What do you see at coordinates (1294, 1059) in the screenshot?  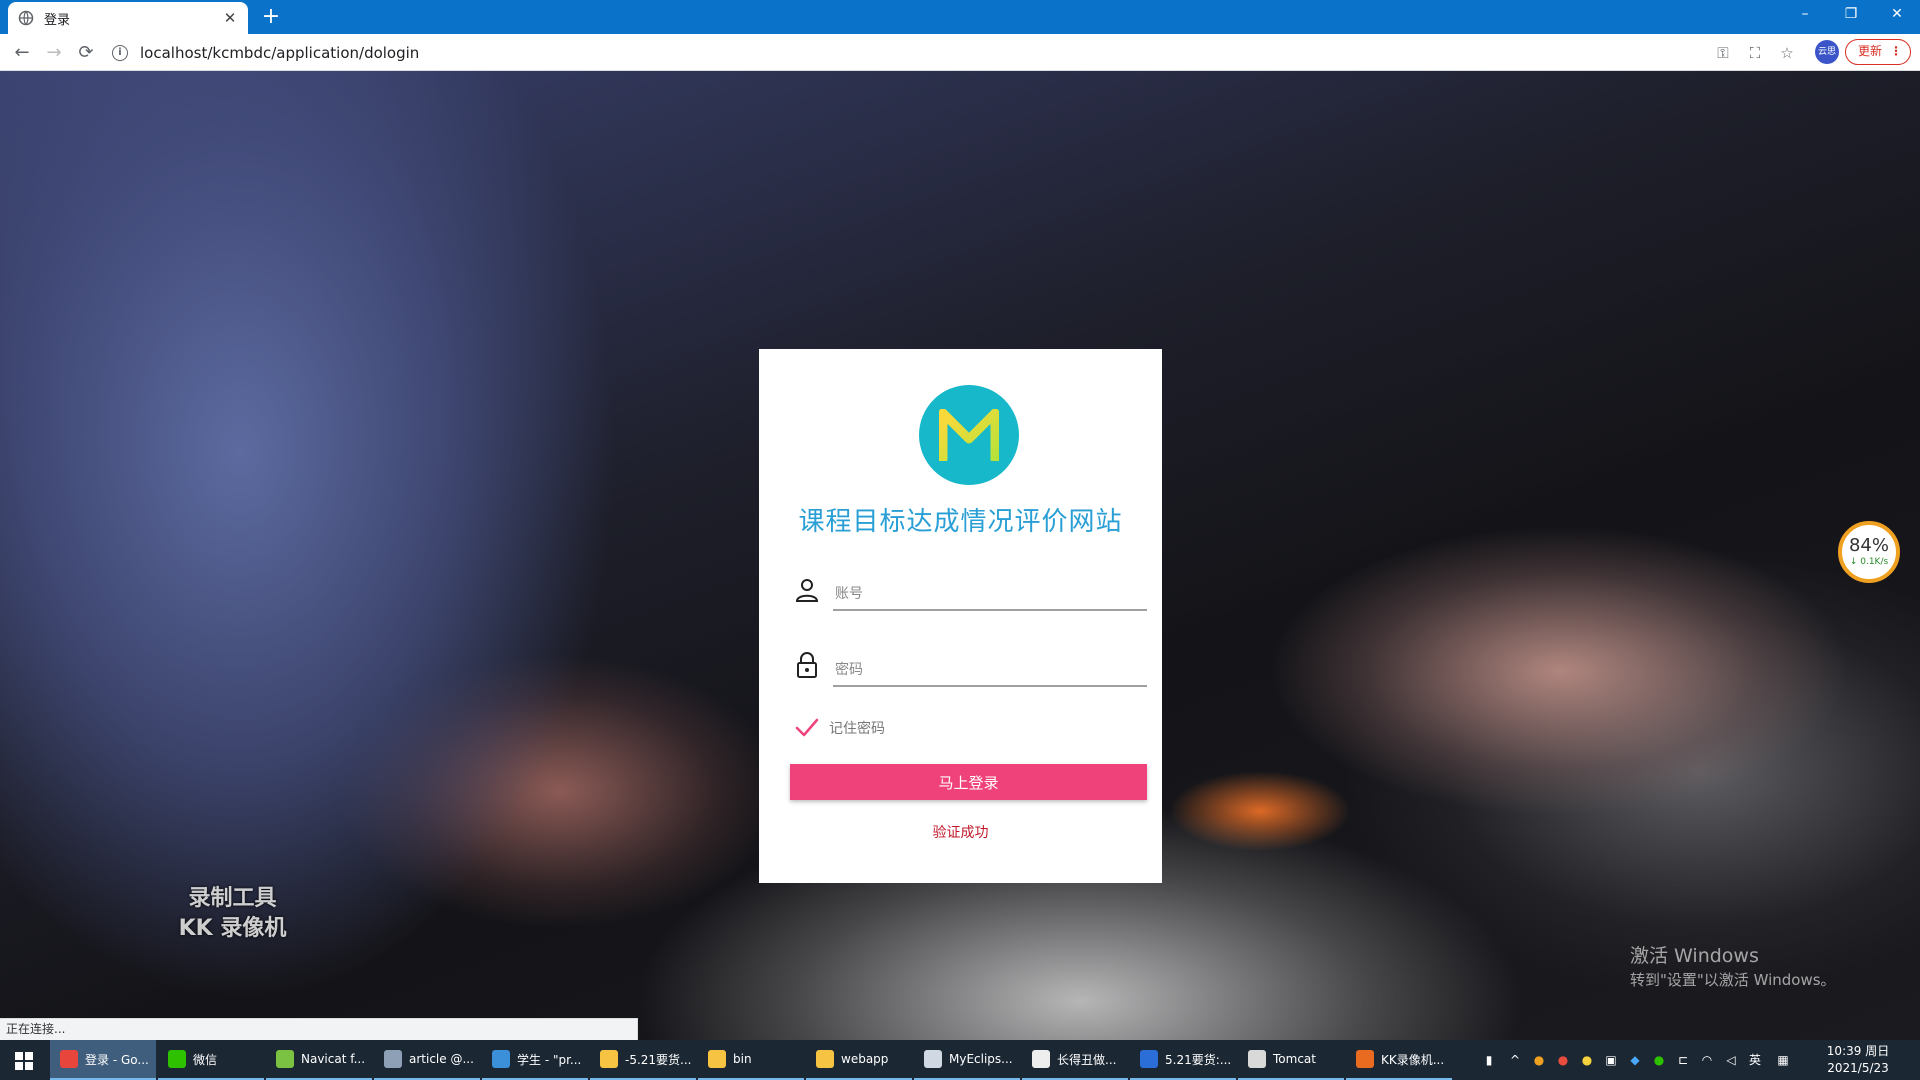 I see `taskbar-item-label: Tomcat` at bounding box center [1294, 1059].